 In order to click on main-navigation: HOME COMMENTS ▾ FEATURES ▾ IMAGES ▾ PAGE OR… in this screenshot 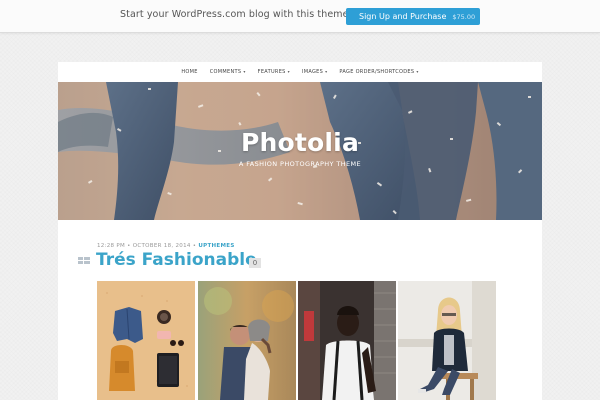, I will do `click(300, 72)`.